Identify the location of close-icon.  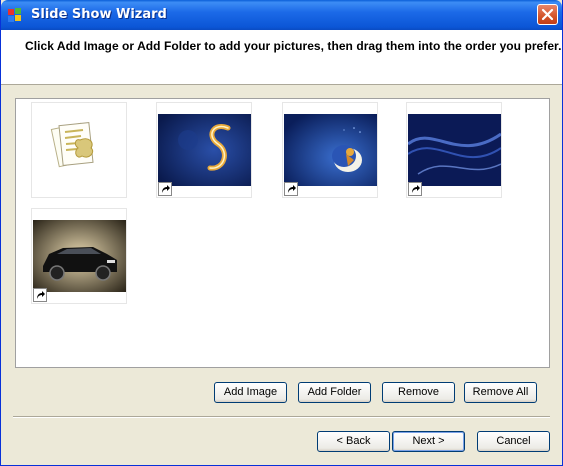
(547, 14).